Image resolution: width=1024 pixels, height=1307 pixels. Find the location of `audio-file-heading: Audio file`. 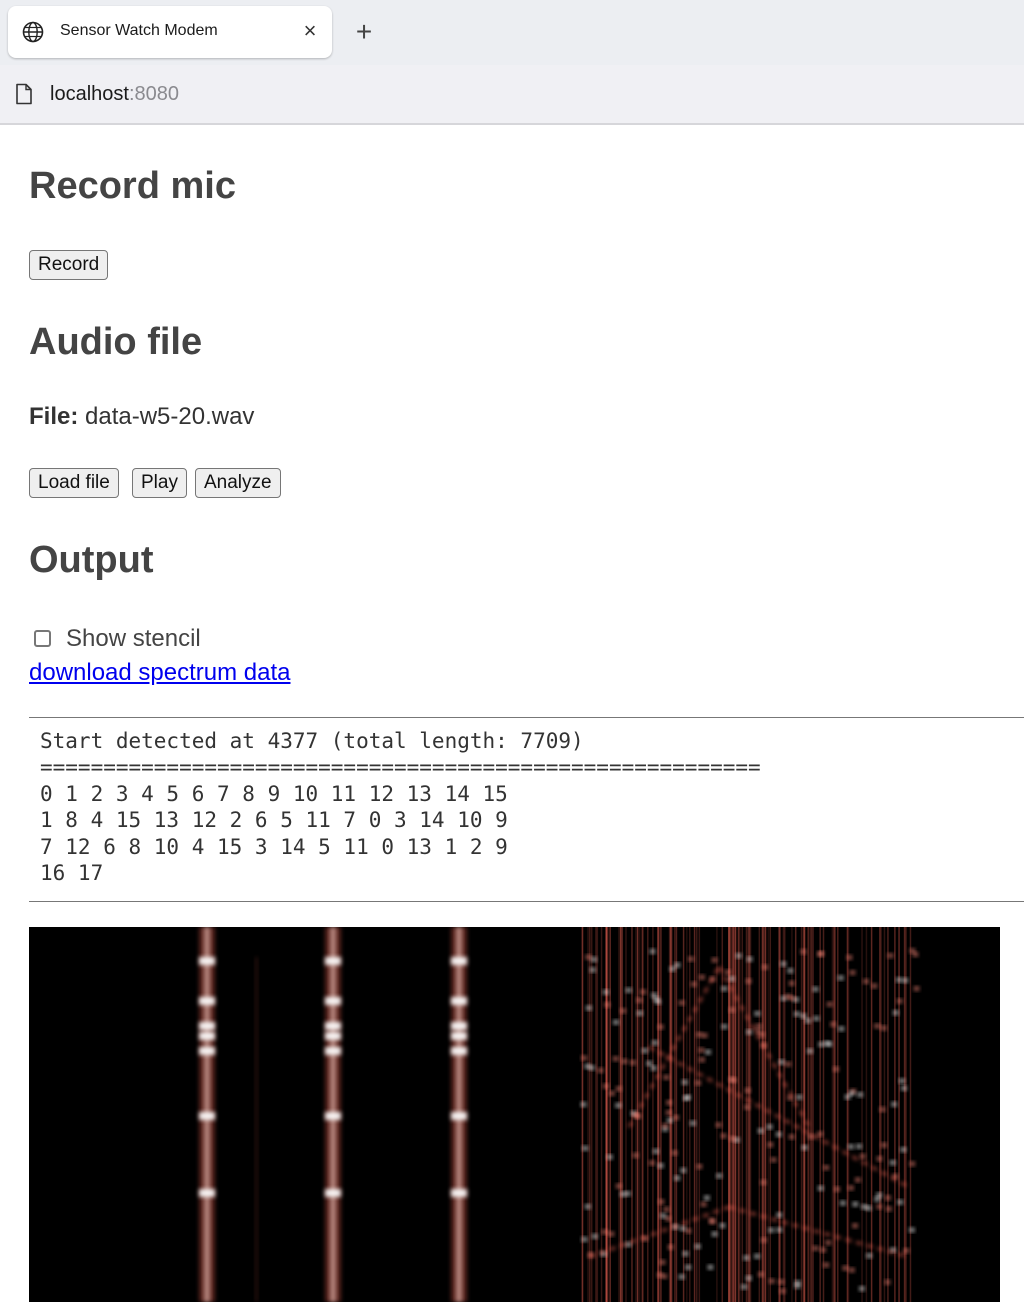

audio-file-heading: Audio file is located at coordinates (116, 342).